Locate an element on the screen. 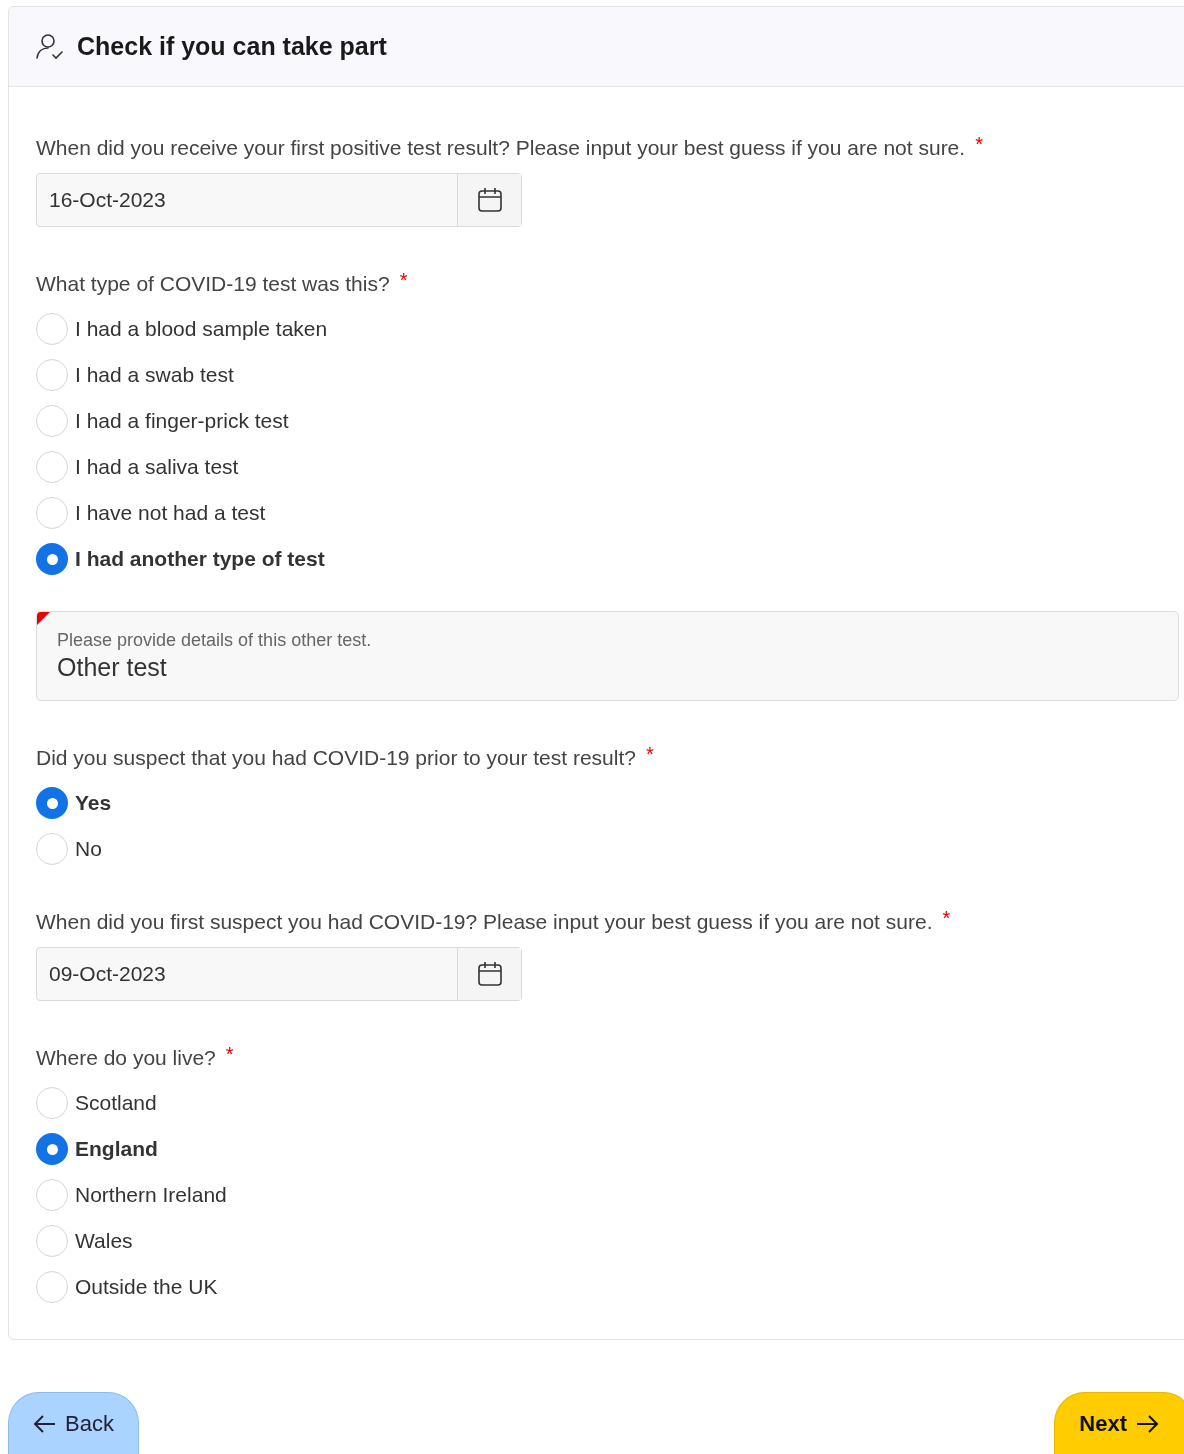 This screenshot has height=1454, width=1184. option-label: Scotland is located at coordinates (116, 1103).